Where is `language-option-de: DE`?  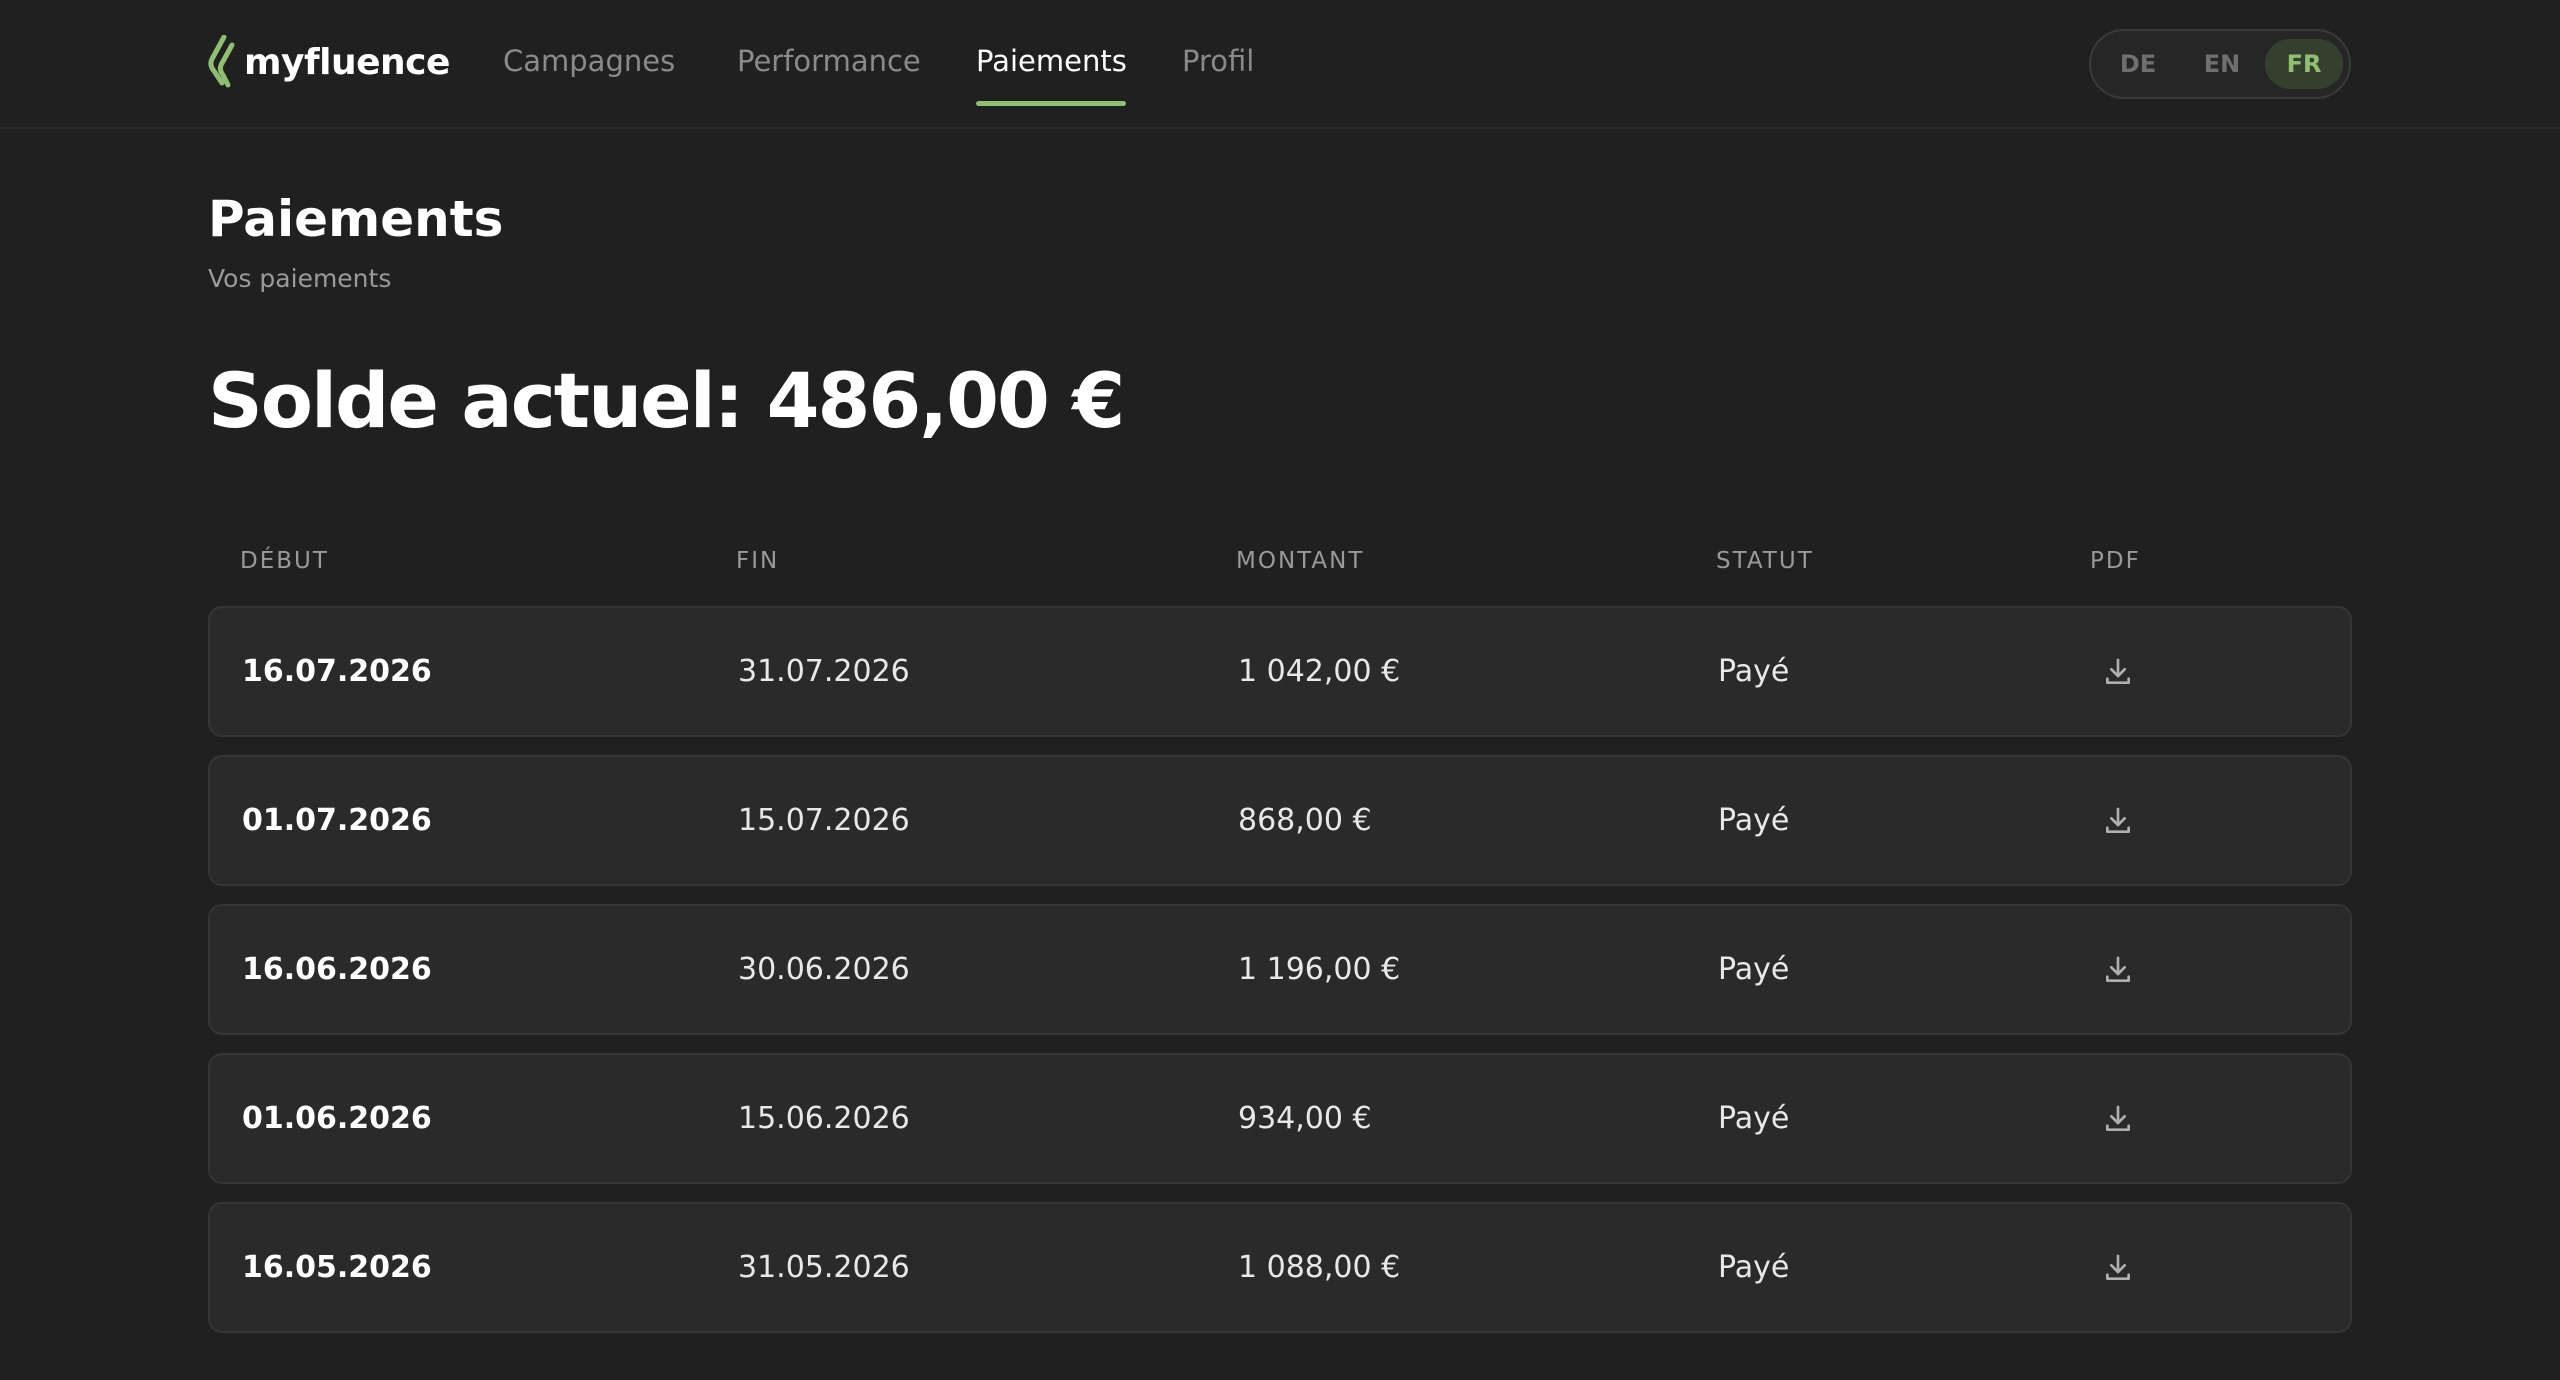
language-option-de: DE is located at coordinates (2138, 64).